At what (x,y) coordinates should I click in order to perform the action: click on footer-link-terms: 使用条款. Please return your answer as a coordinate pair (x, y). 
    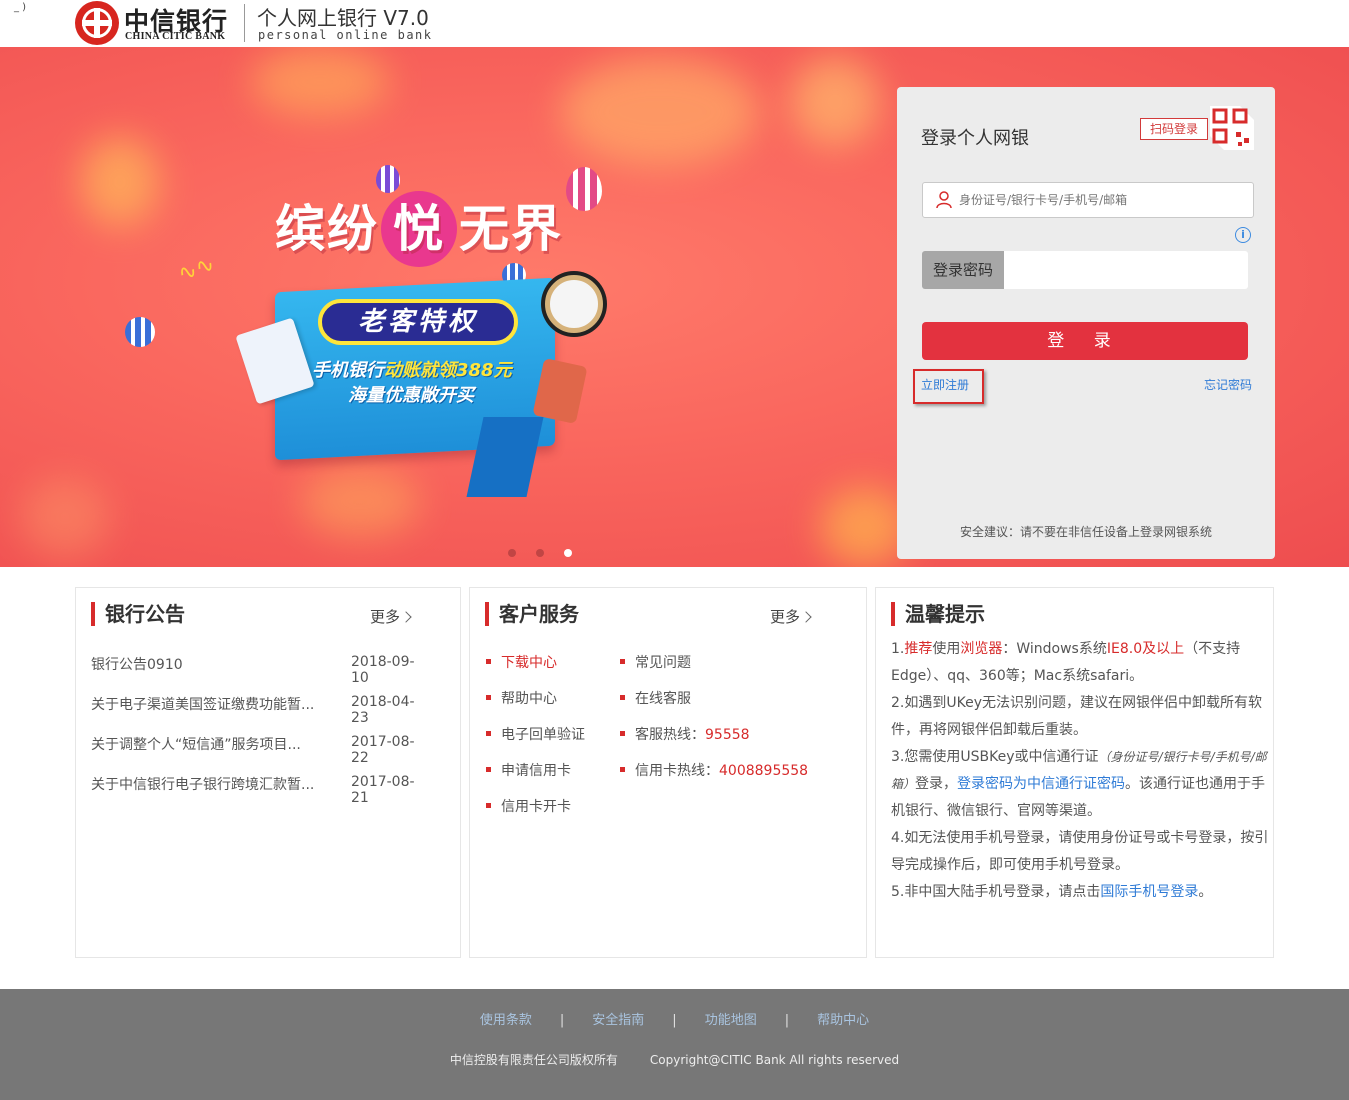
    Looking at the image, I should click on (506, 1018).